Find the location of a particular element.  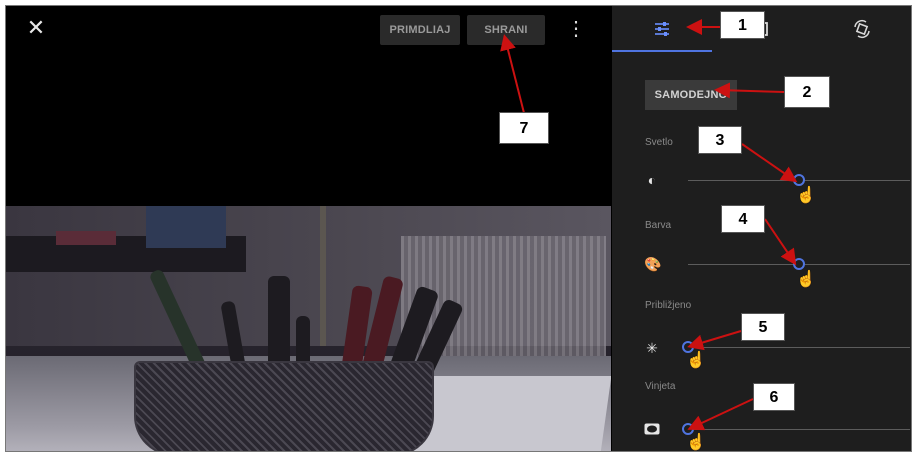

brightness-slider-thumb is located at coordinates (799, 180).